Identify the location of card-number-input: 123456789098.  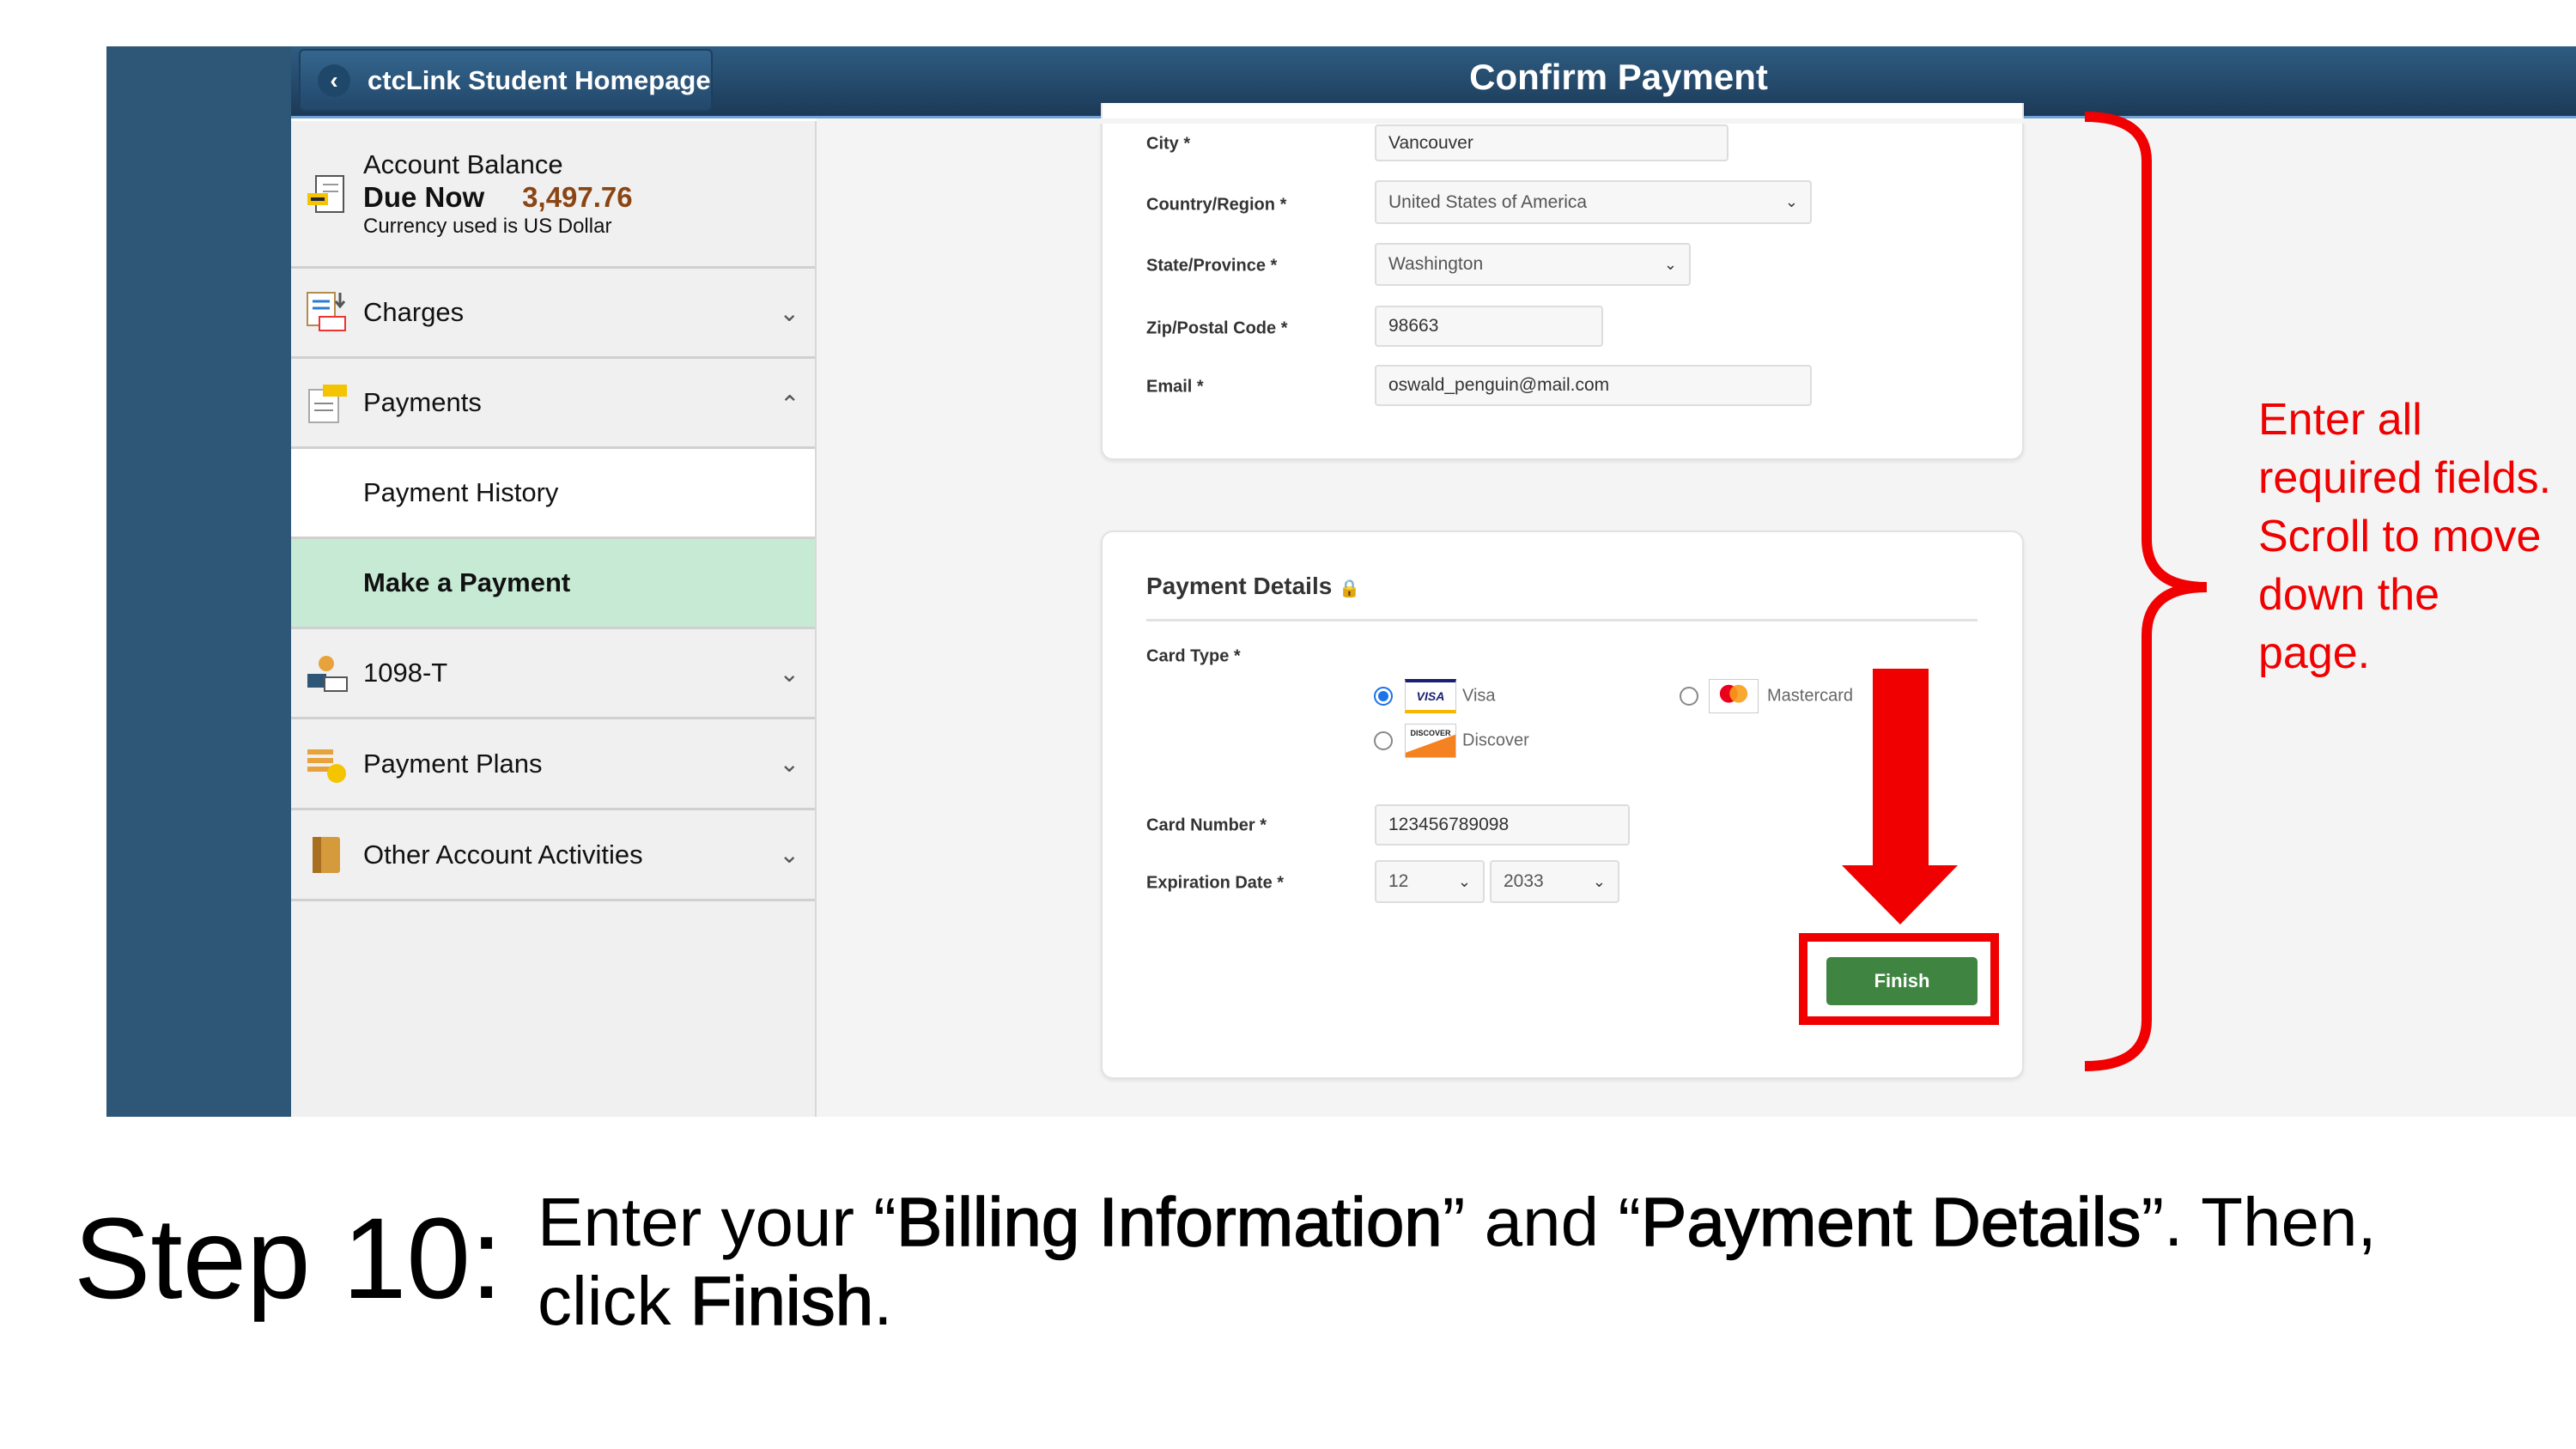
(1502, 825).